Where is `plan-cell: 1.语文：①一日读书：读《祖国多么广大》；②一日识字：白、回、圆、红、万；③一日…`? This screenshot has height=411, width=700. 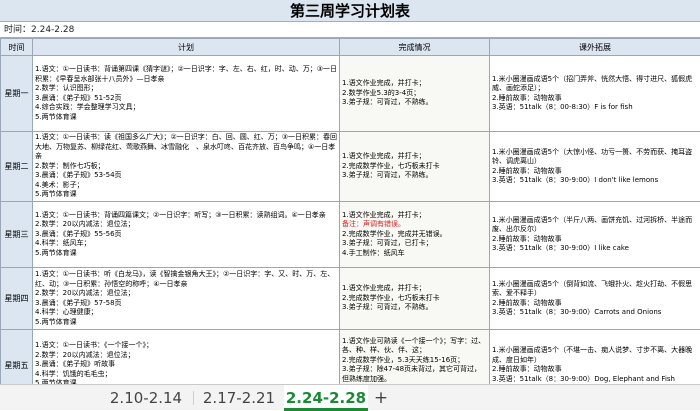 plan-cell: 1.语文：①一日读书：读《祖国多么广大》；②一日识字：白、回、圆、红、万；③一日… is located at coordinates (186, 167).